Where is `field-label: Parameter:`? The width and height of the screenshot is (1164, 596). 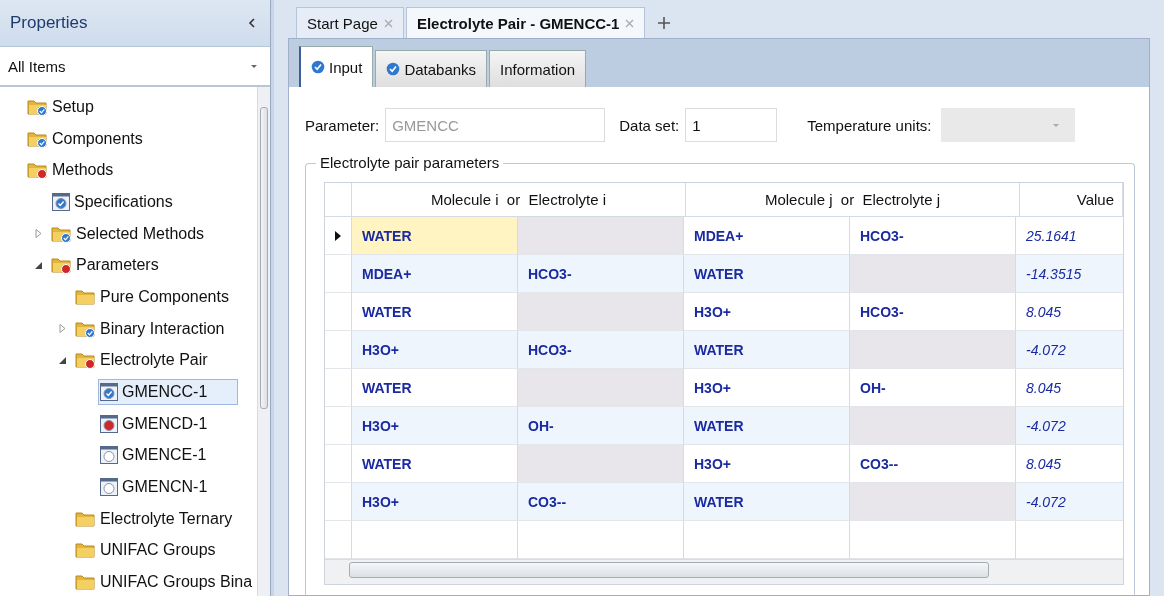
field-label: Parameter: is located at coordinates (342, 125).